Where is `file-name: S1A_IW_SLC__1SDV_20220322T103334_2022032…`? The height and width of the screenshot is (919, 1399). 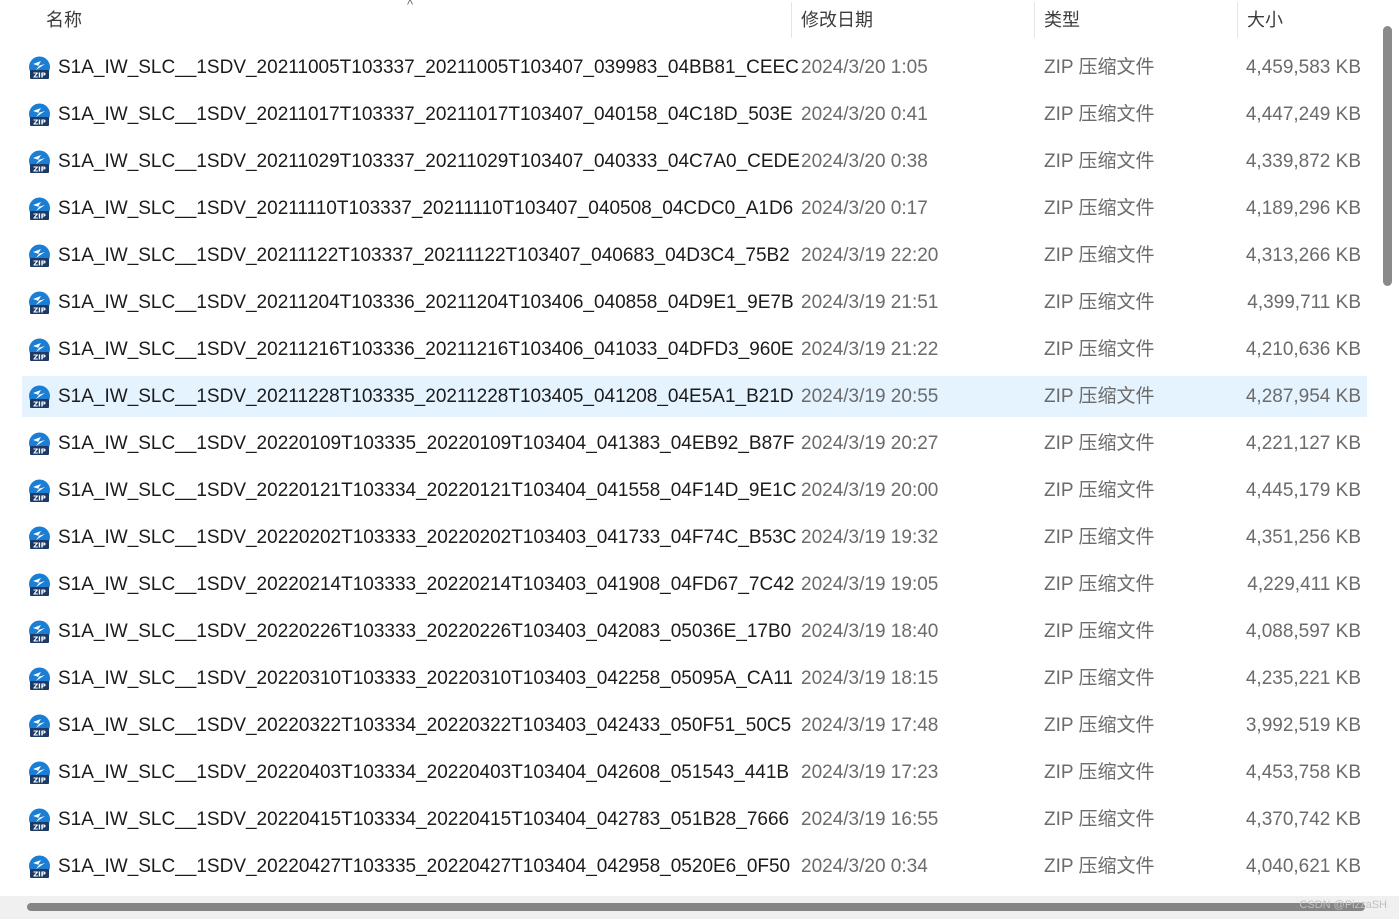
file-name: S1A_IW_SLC__1SDV_20220322T103334_2022032… is located at coordinates (425, 725).